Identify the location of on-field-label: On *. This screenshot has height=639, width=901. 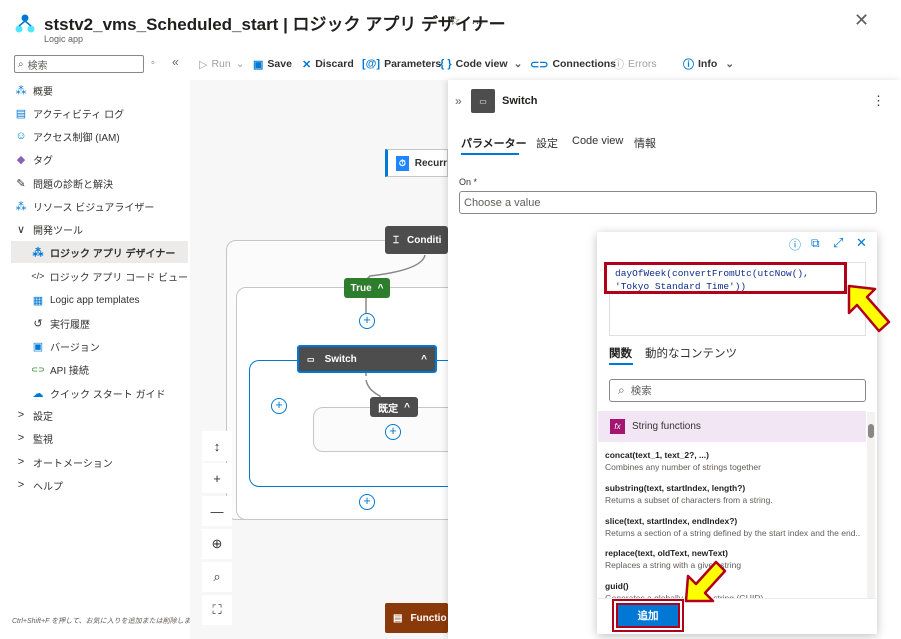
(468, 182).